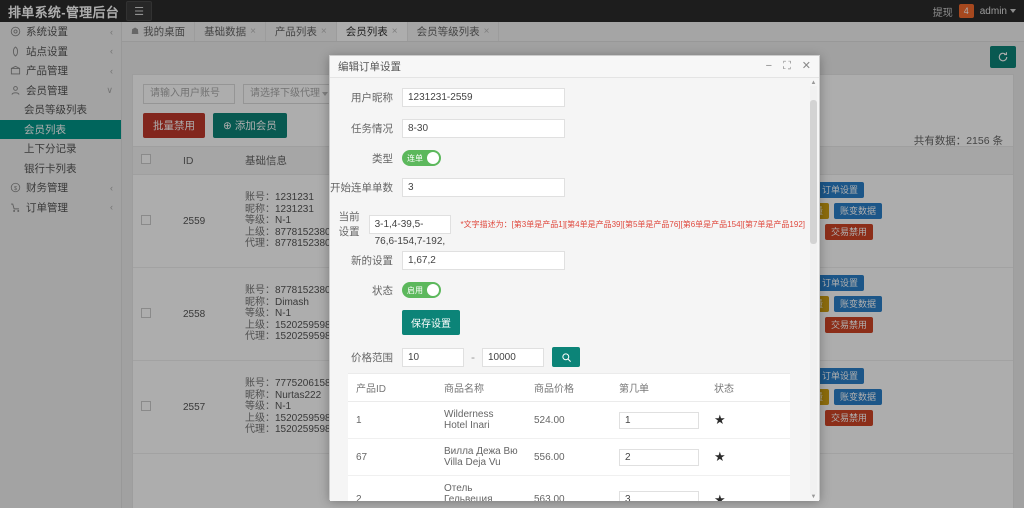 The height and width of the screenshot is (508, 1024). I want to click on product-pid-cell: 2, so click(392, 488).